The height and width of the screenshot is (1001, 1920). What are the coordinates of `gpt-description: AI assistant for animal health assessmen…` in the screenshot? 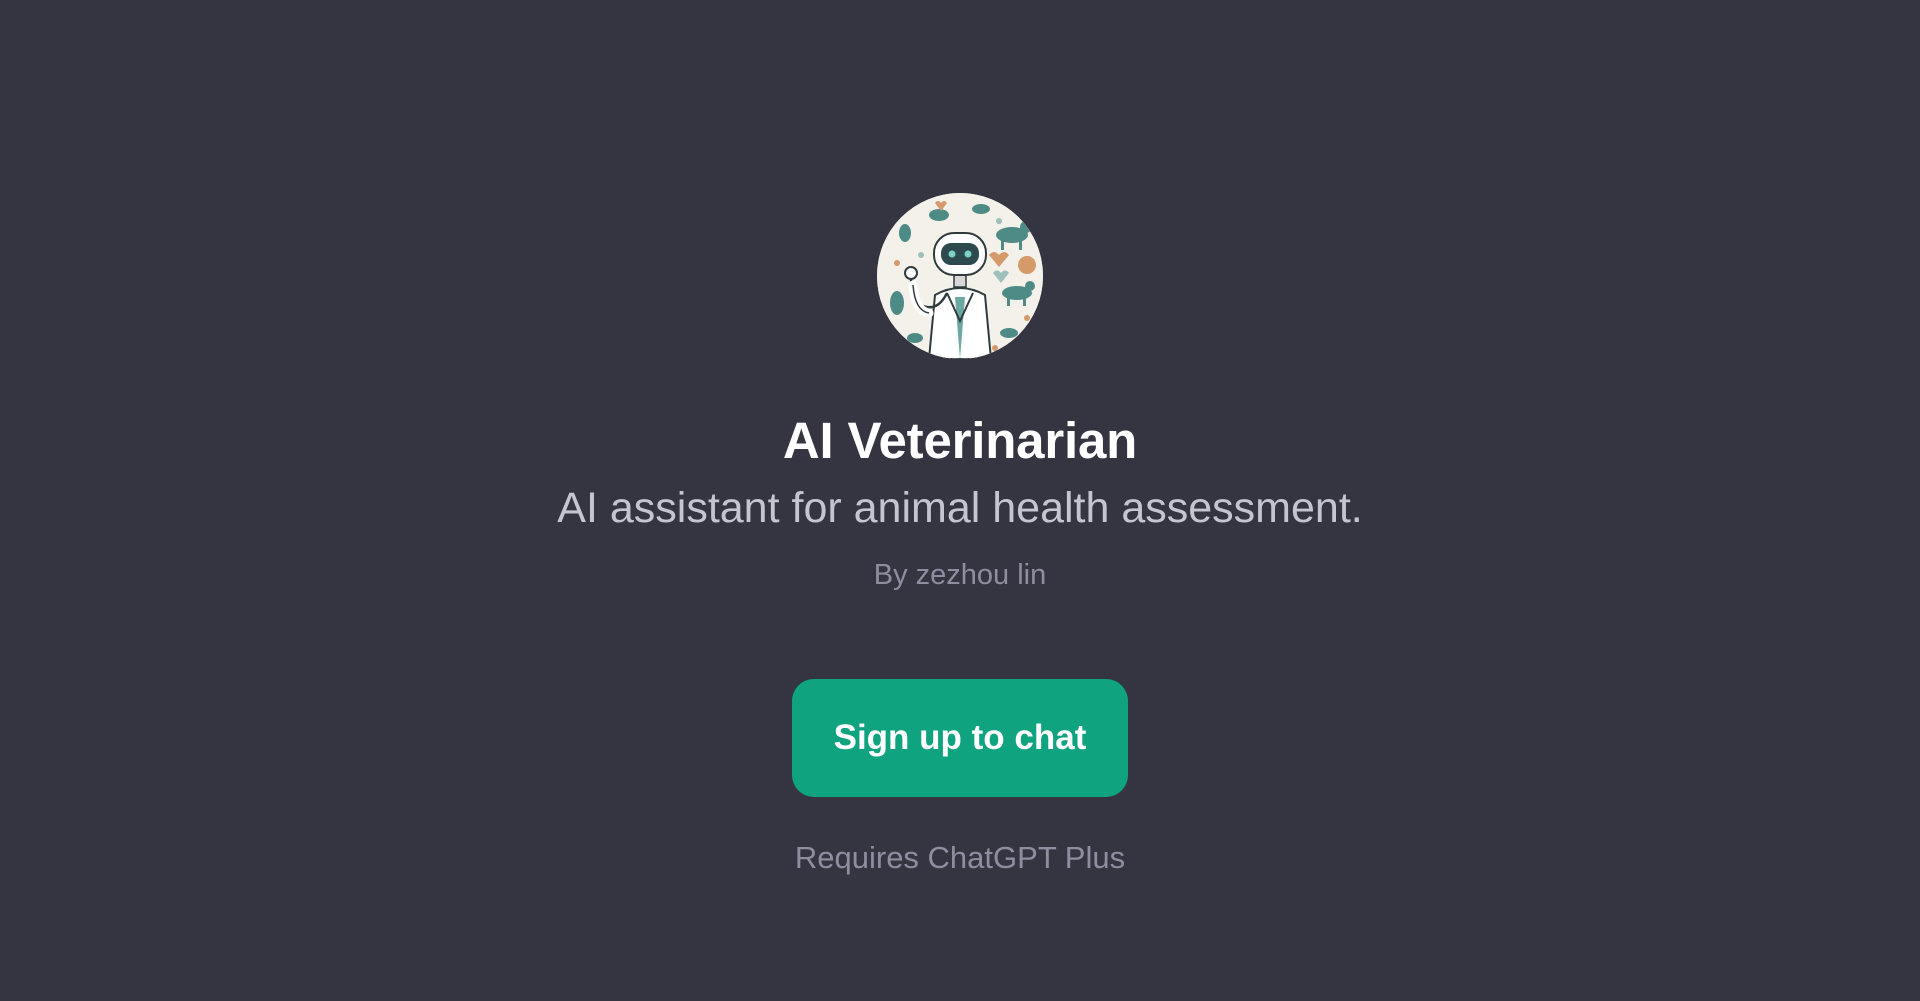 It's located at (960, 508).